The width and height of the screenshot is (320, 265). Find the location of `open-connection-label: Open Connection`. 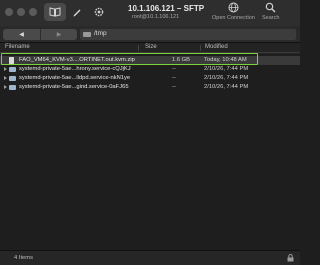

open-connection-label: Open Connection is located at coordinates (233, 18).